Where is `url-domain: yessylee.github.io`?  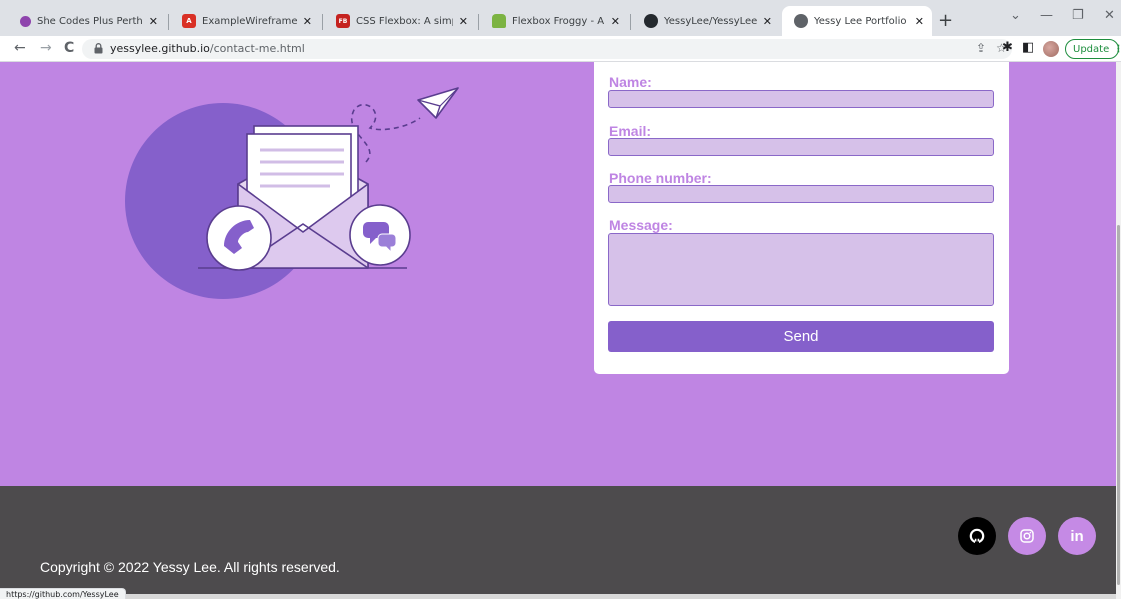
url-domain: yessylee.github.io is located at coordinates (160, 48).